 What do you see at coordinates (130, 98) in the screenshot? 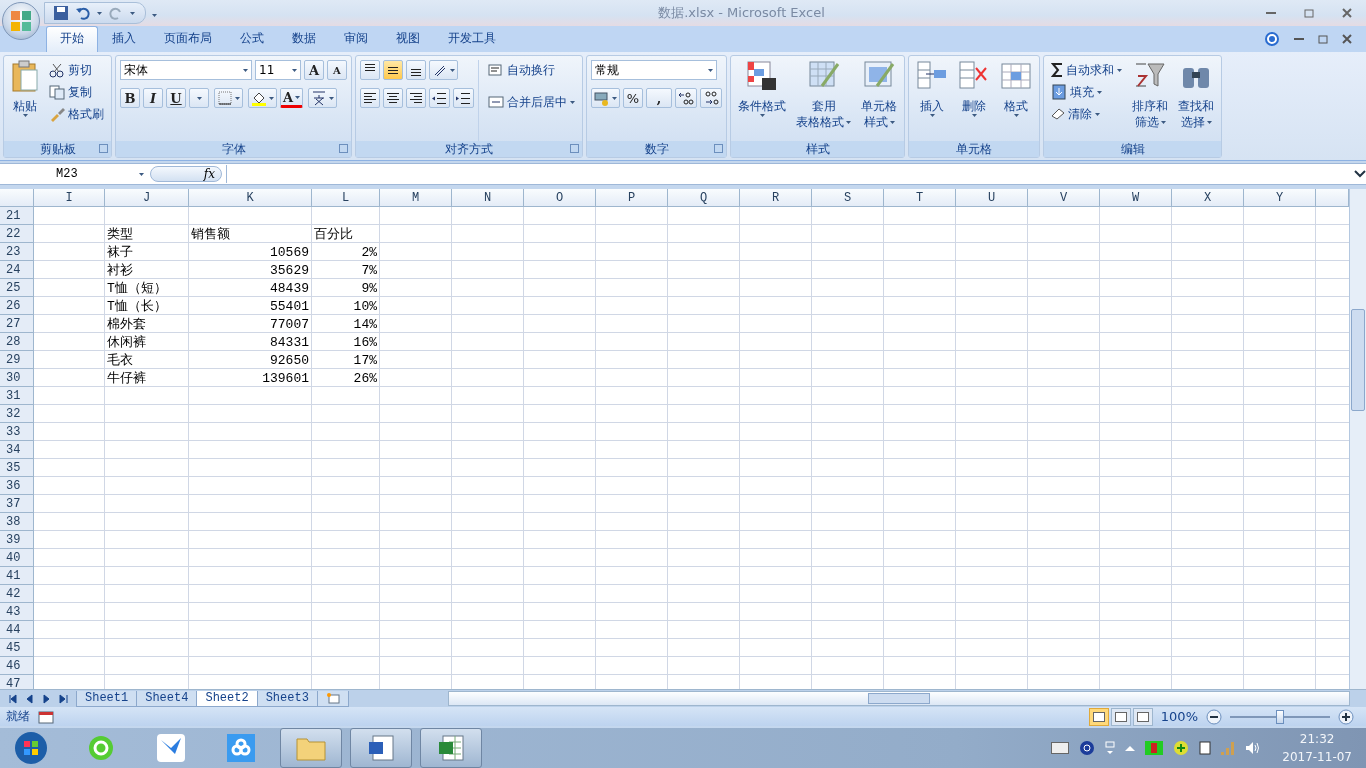
I see `bold-button: B` at bounding box center [130, 98].